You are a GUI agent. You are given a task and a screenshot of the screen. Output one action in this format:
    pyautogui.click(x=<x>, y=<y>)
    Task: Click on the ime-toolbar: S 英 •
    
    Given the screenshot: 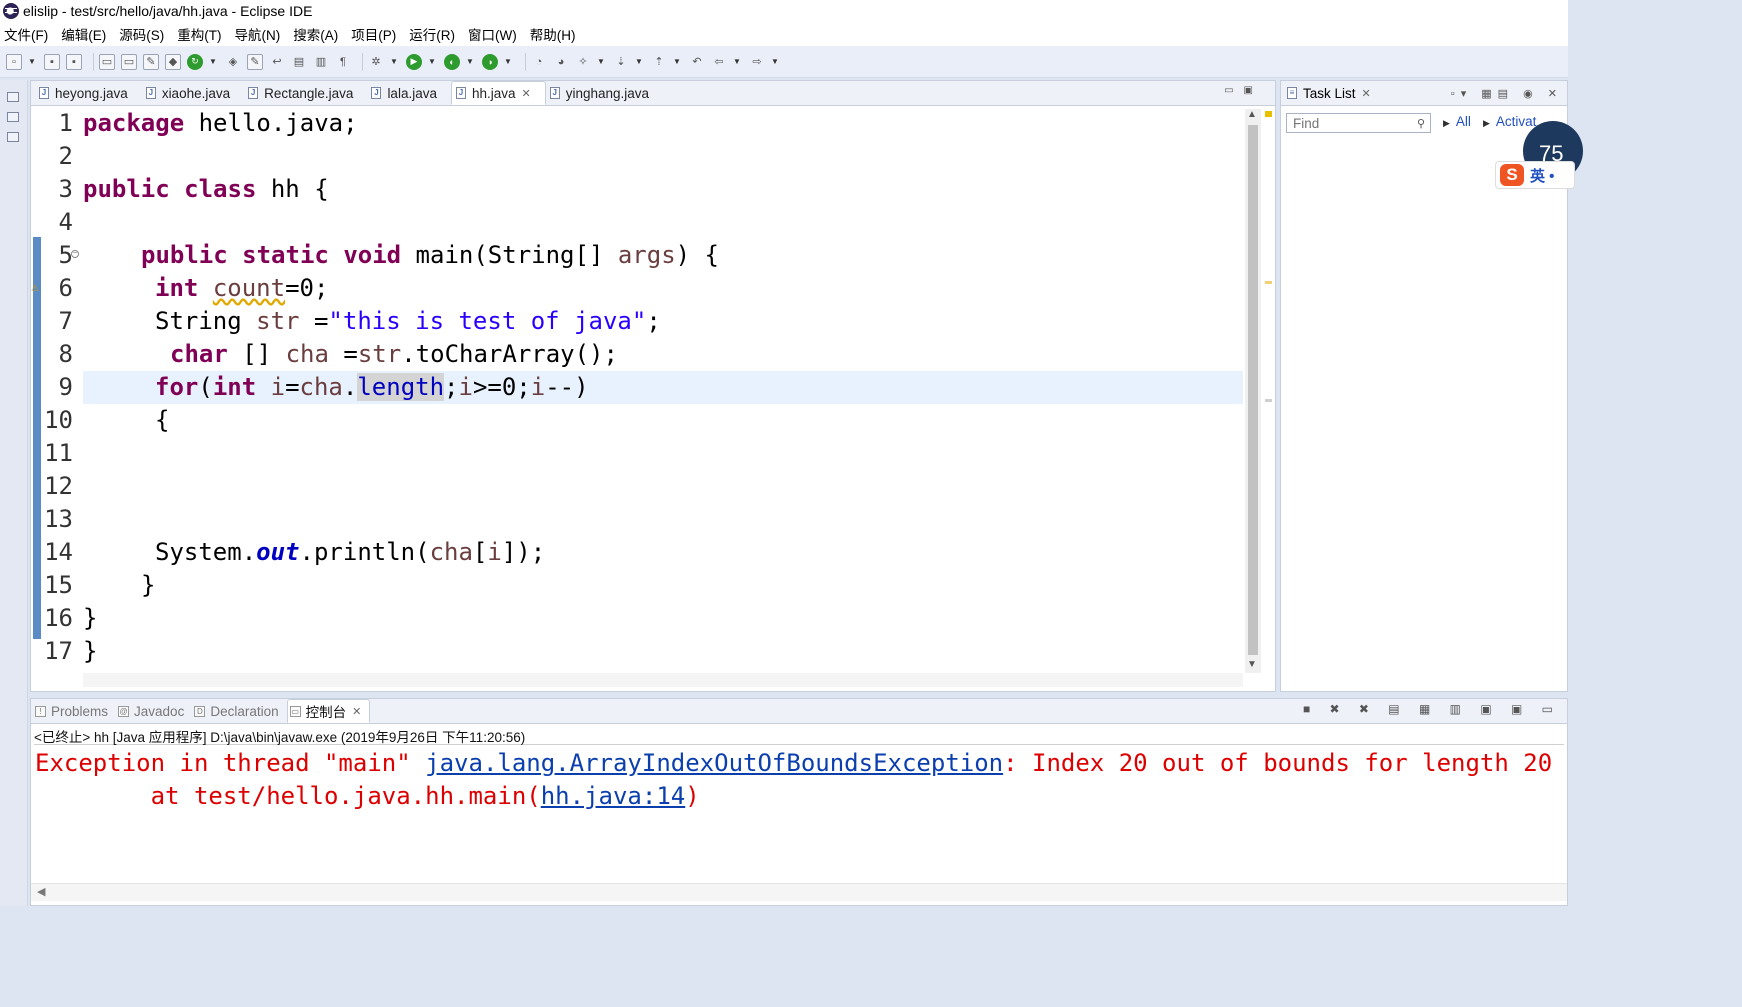 What is the action you would take?
    pyautogui.click(x=1535, y=175)
    